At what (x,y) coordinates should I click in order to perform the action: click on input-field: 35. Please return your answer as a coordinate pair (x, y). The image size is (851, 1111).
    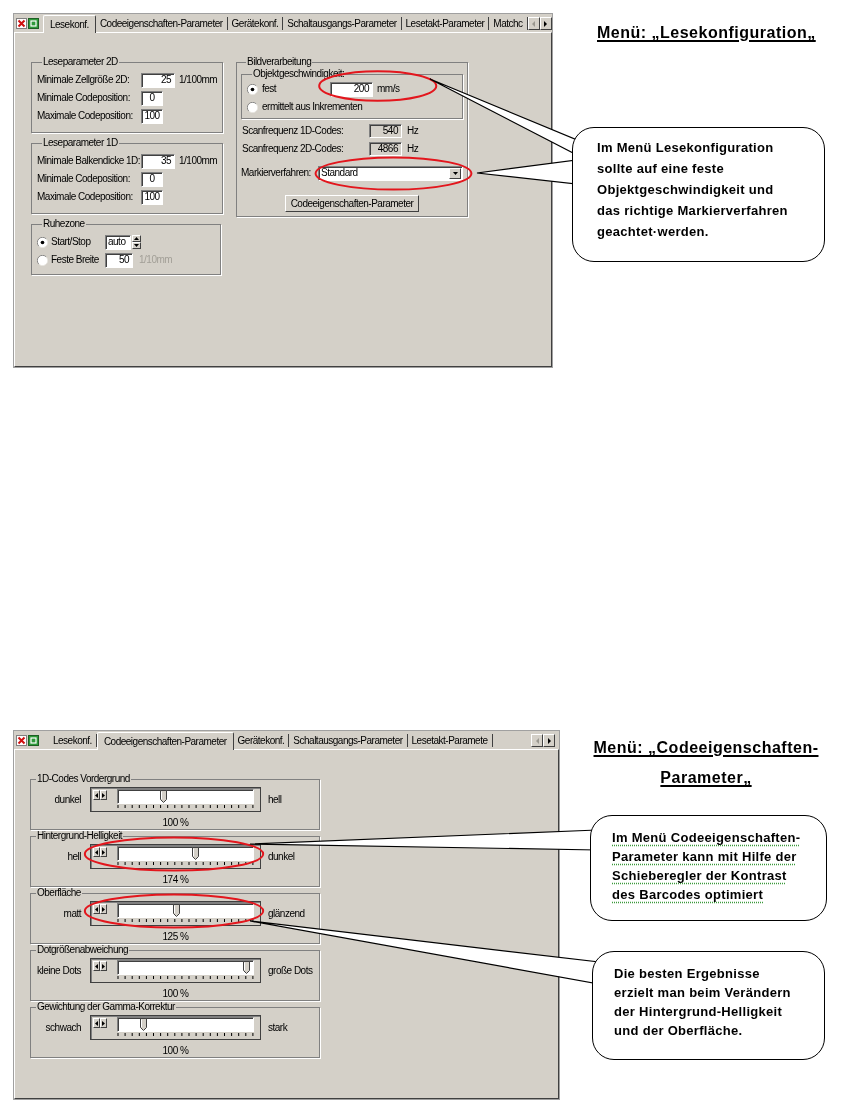
    Looking at the image, I should click on (158, 161).